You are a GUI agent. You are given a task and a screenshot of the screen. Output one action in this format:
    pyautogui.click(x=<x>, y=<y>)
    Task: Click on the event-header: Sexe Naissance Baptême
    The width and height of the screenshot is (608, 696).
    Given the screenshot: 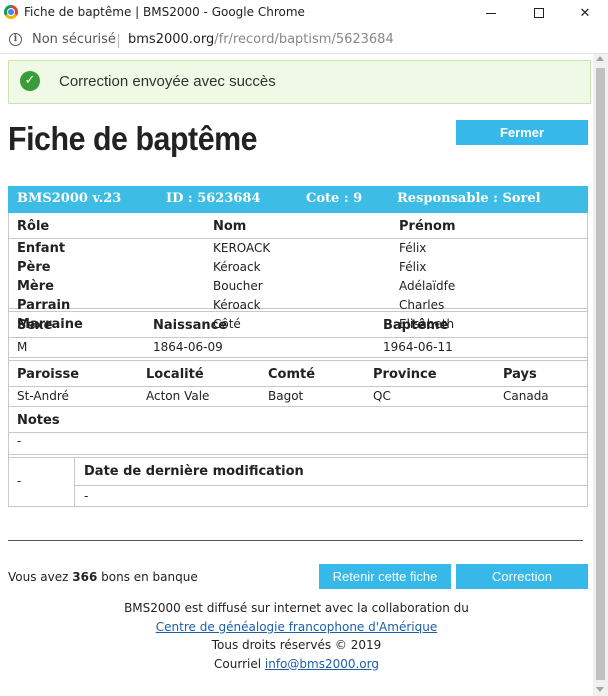 What is the action you would take?
    pyautogui.click(x=298, y=325)
    